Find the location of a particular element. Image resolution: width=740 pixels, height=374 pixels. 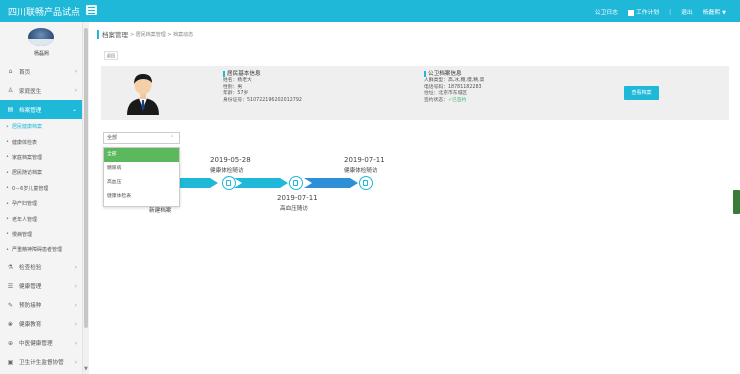

sidebar-item-label: 中医健康管理 is located at coordinates (36, 344).